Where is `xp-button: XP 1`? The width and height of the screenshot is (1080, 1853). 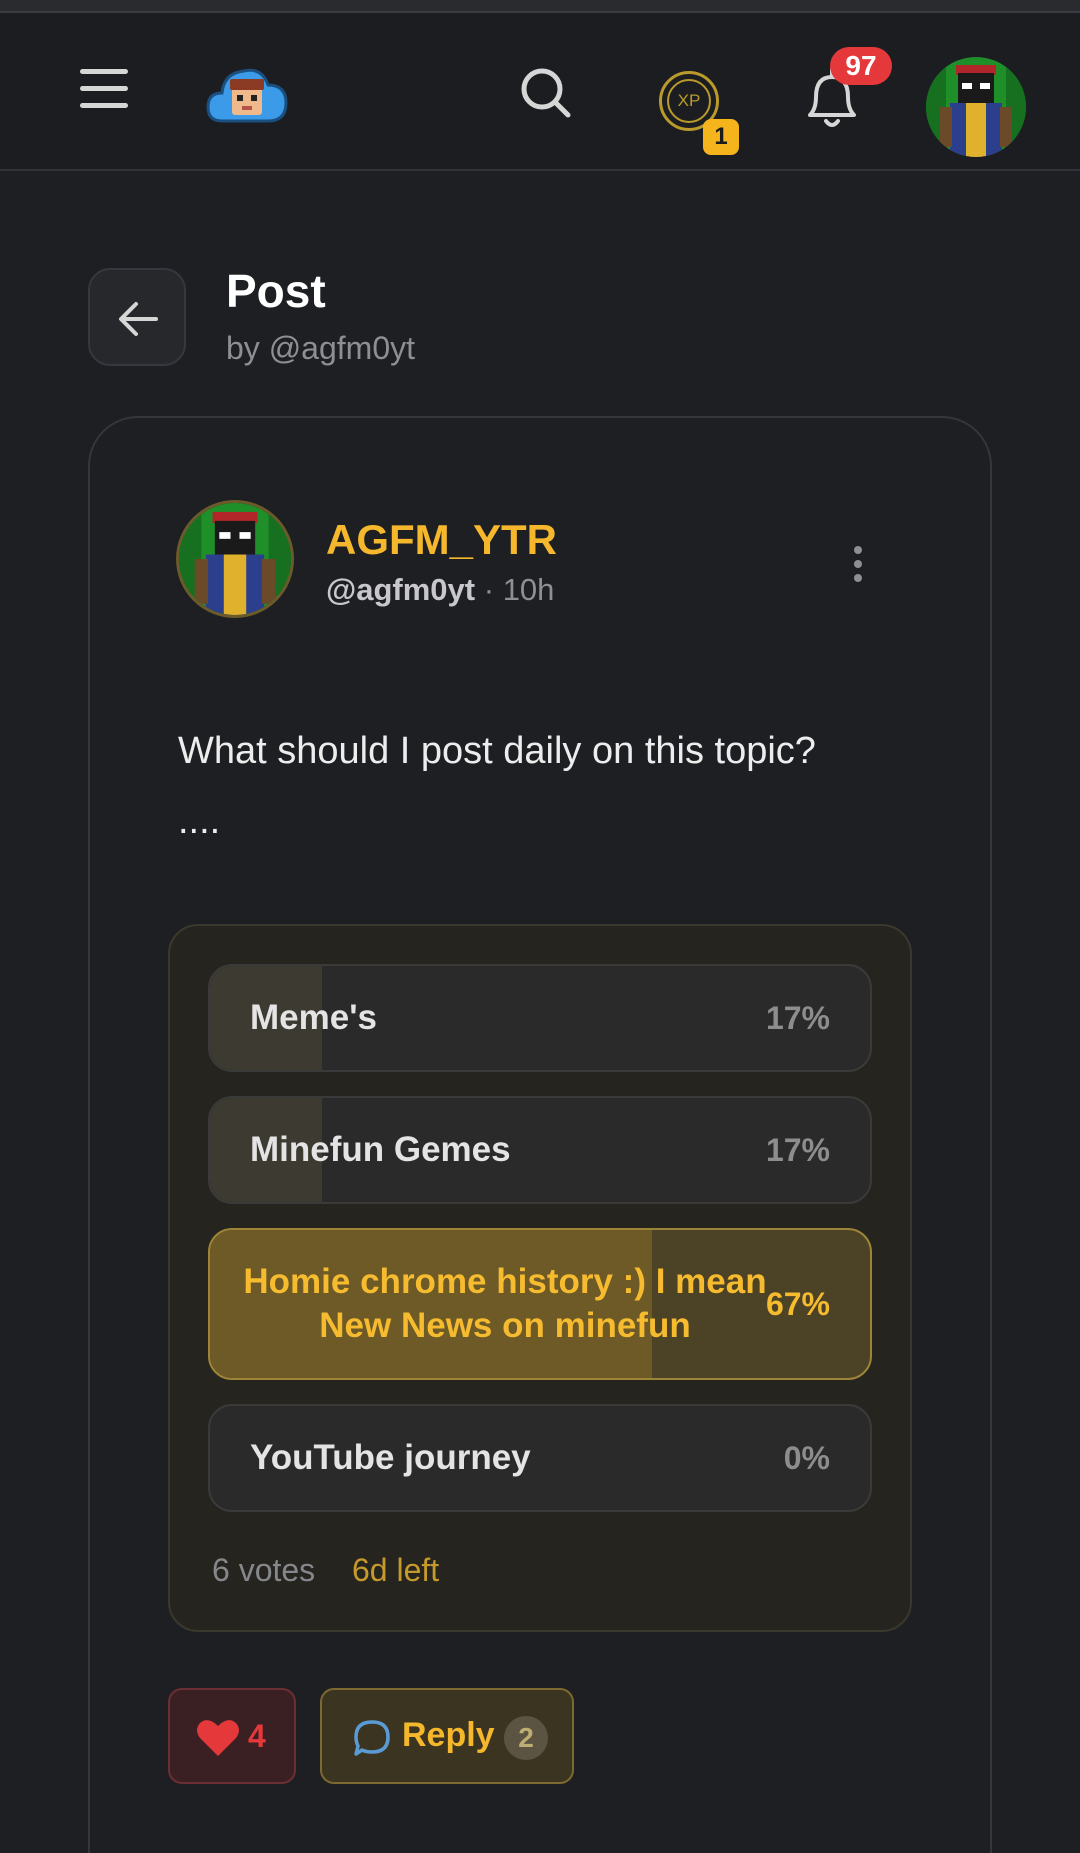
xp-button: XP 1 is located at coordinates (700, 107).